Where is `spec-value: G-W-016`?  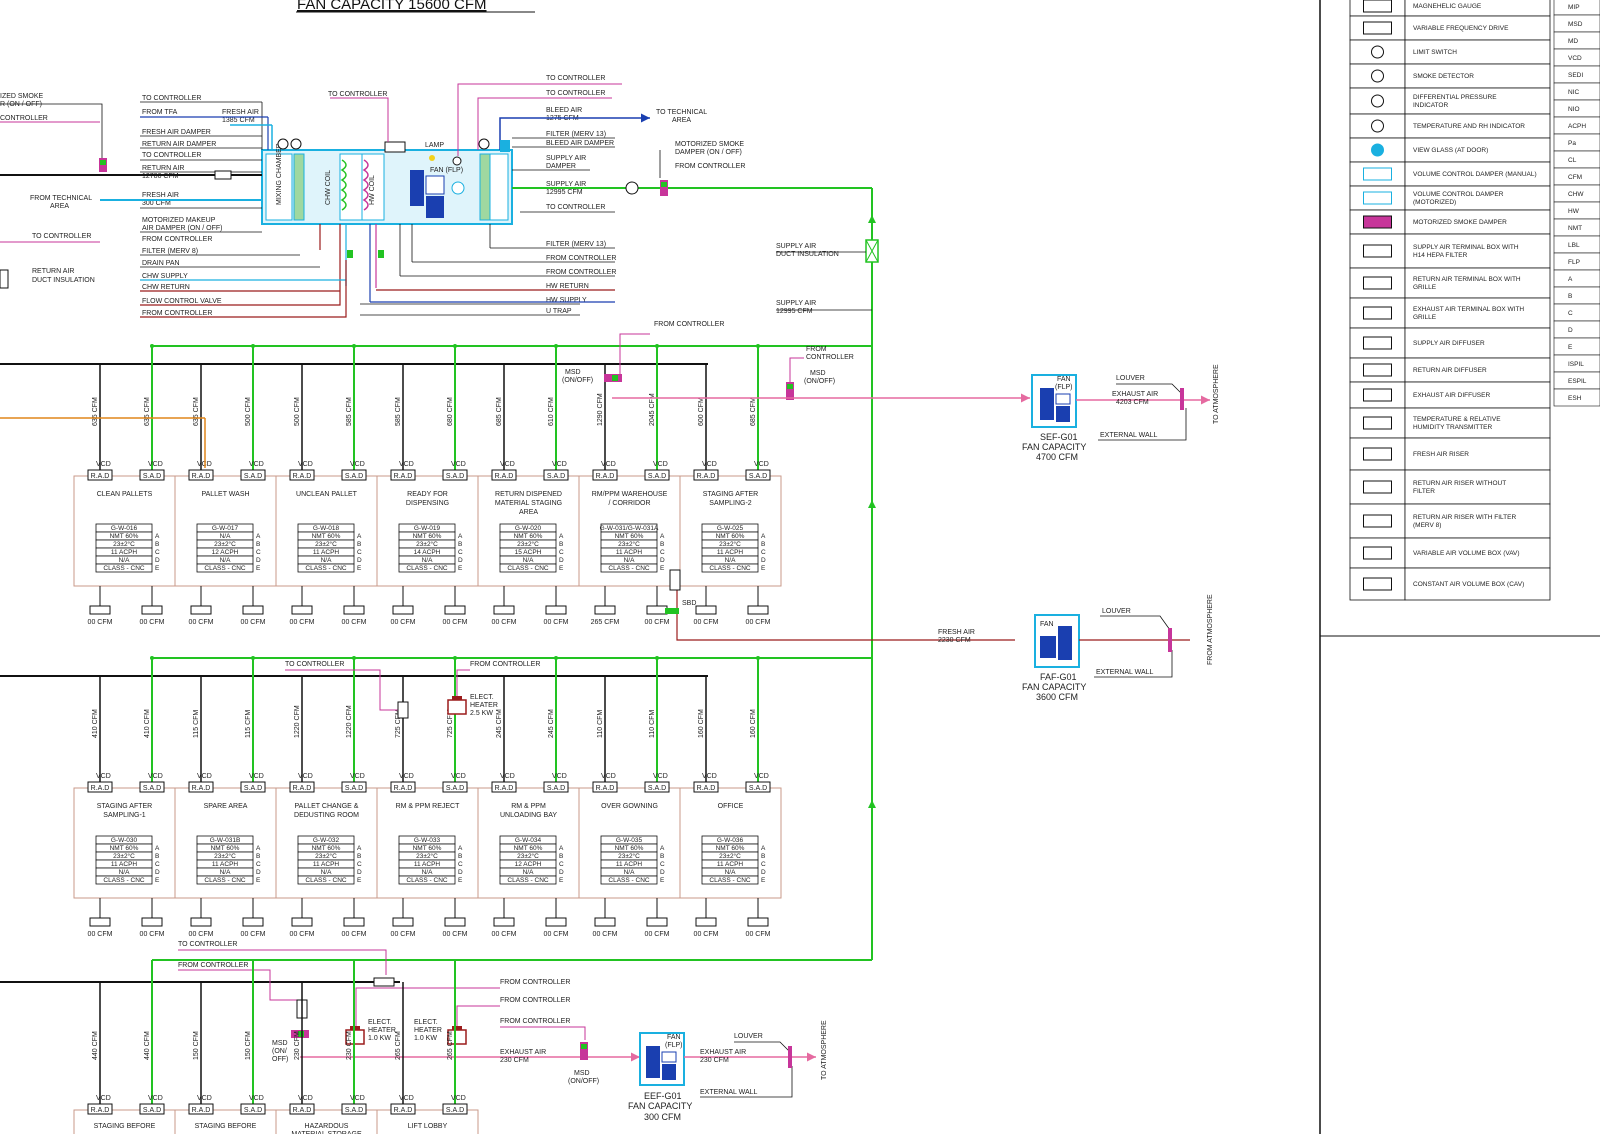 spec-value: G-W-016 is located at coordinates (124, 528).